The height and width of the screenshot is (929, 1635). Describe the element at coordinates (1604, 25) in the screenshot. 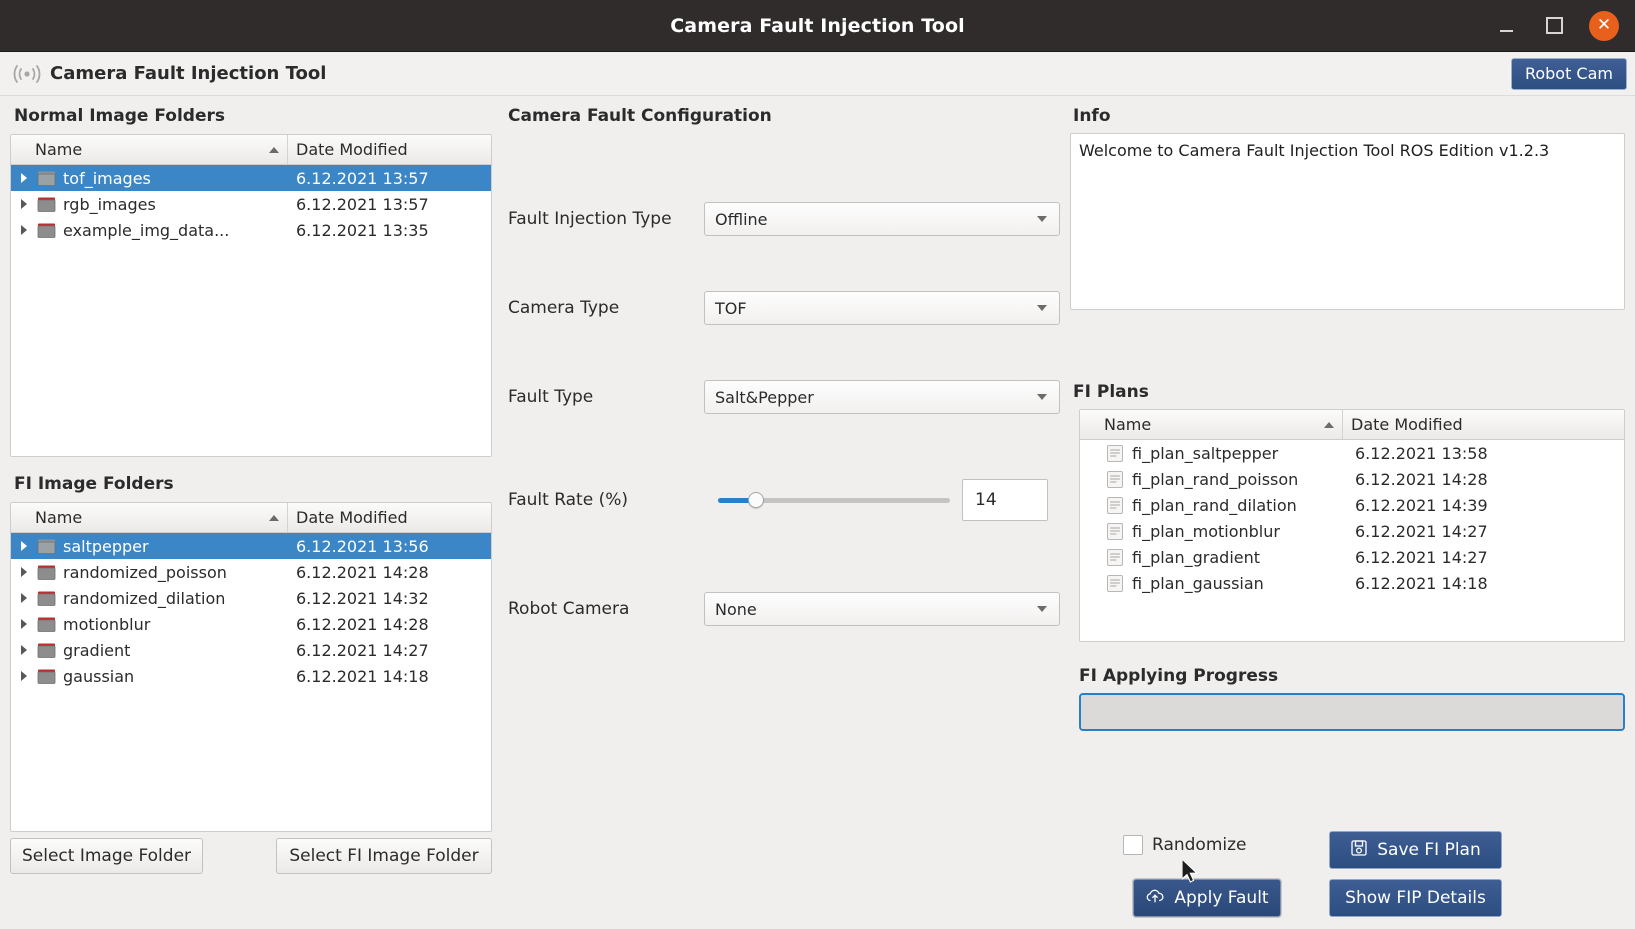

I see `close-button: ✕` at that location.